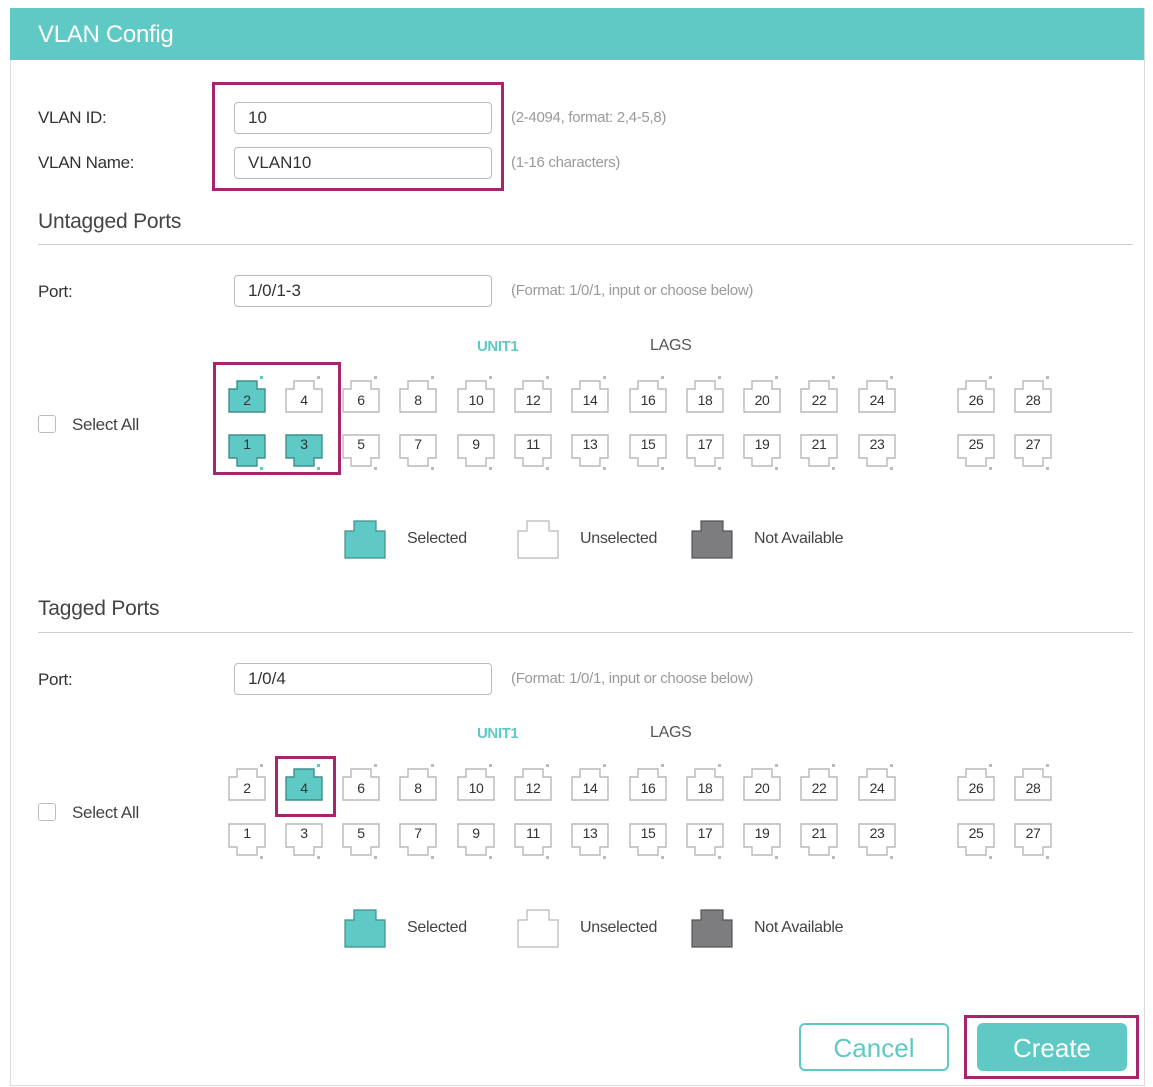 The height and width of the screenshot is (1087, 1153). Describe the element at coordinates (105, 424) in the screenshot. I see `untagged-select-all-label: Select All` at that location.